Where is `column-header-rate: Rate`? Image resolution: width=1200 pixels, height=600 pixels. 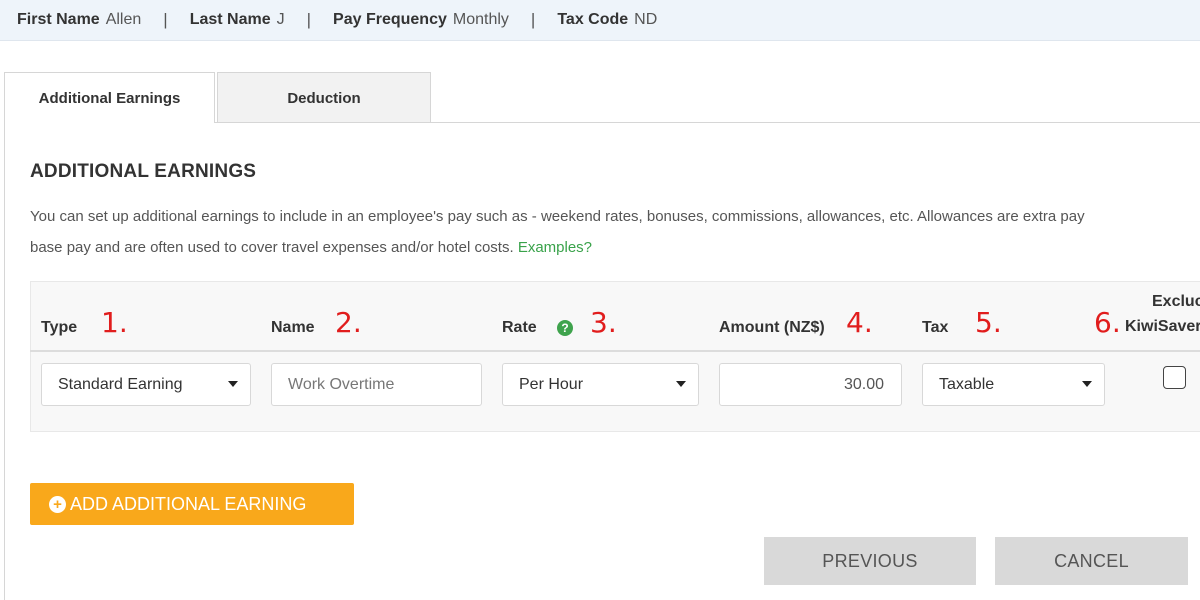 column-header-rate: Rate is located at coordinates (519, 327).